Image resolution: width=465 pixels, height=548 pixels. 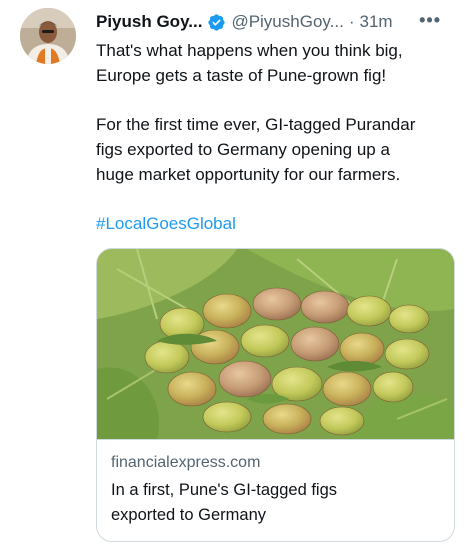 I want to click on hashtag-link: #LocalGoesGlobal, so click(x=276, y=223).